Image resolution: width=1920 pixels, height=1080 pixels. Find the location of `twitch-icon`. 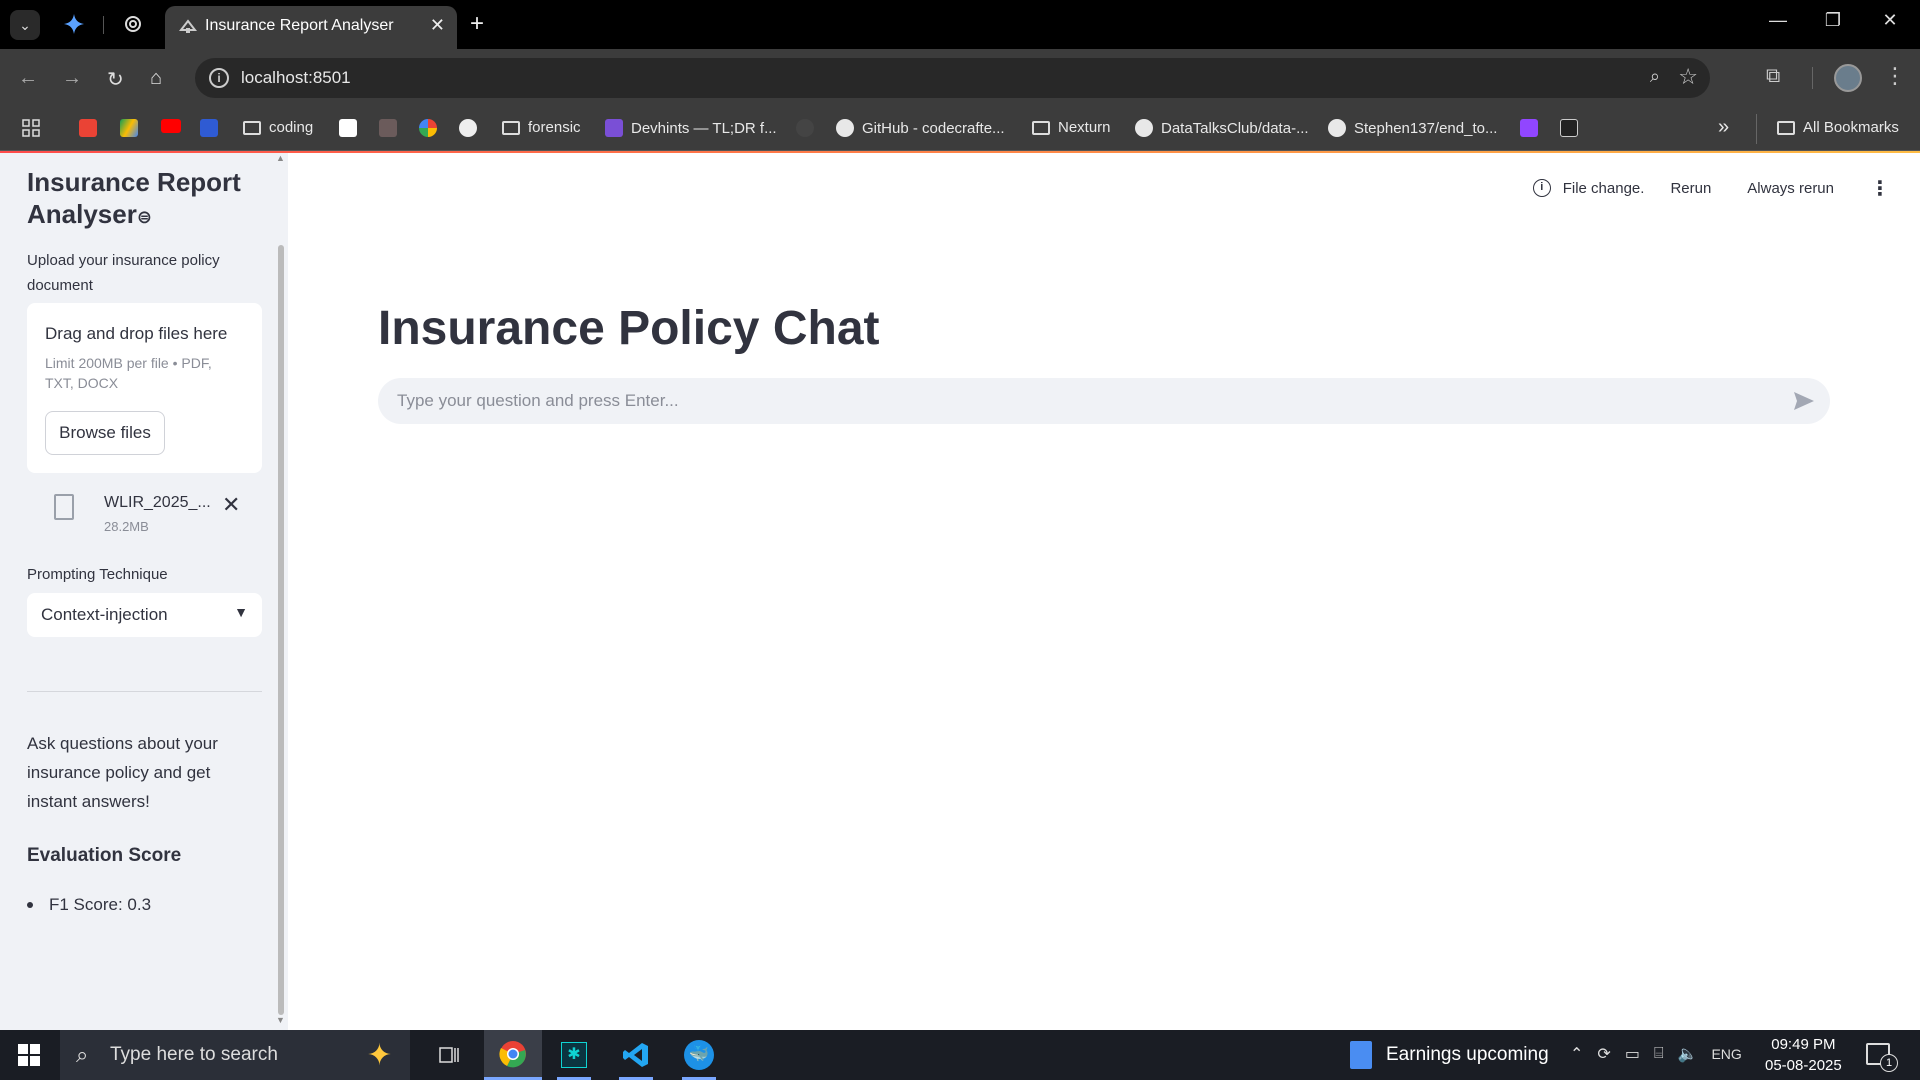

twitch-icon is located at coordinates (1529, 128).